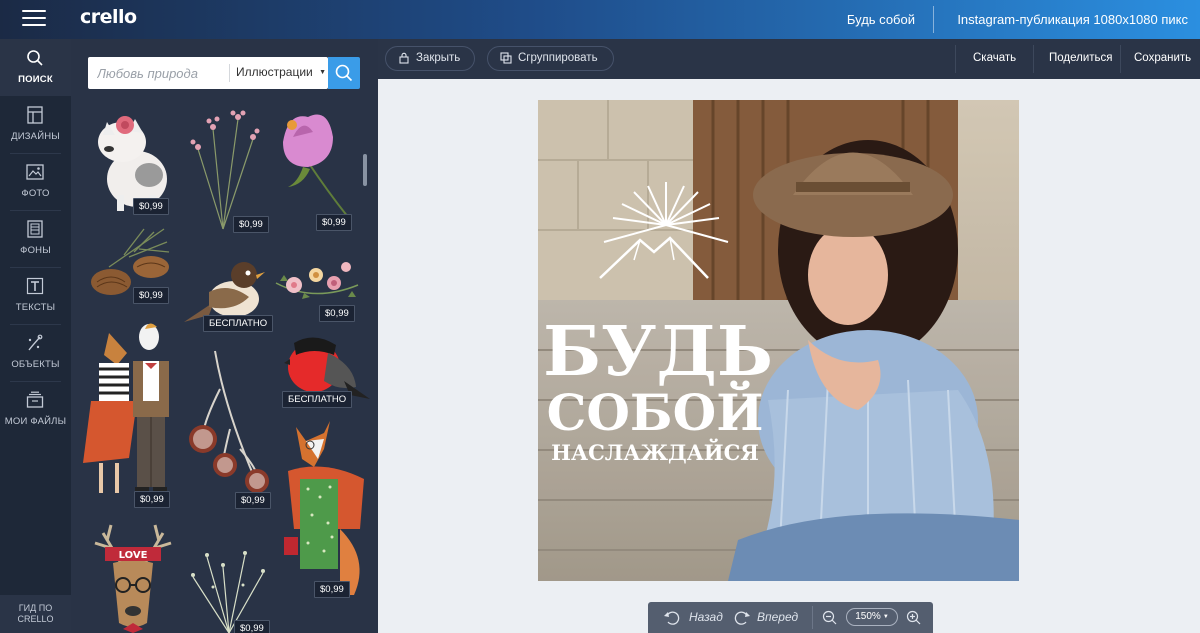 Image resolution: width=1200 pixels, height=633 pixels. I want to click on illustration-love-deer: LOVE, so click(133, 578).